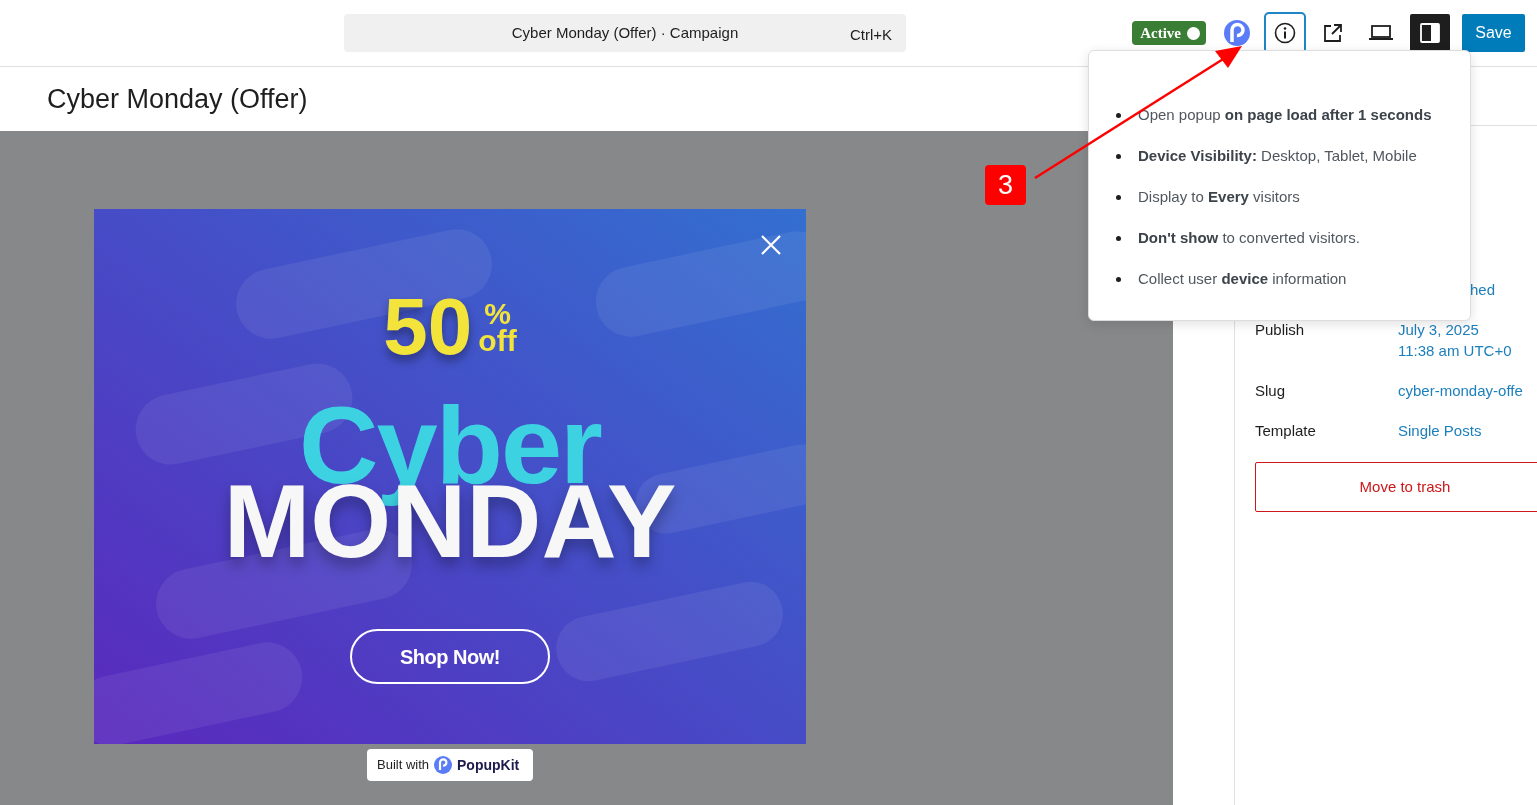  I want to click on info-item: Device Visibility: Desktop, Tablet, Mobile, so click(1277, 156).